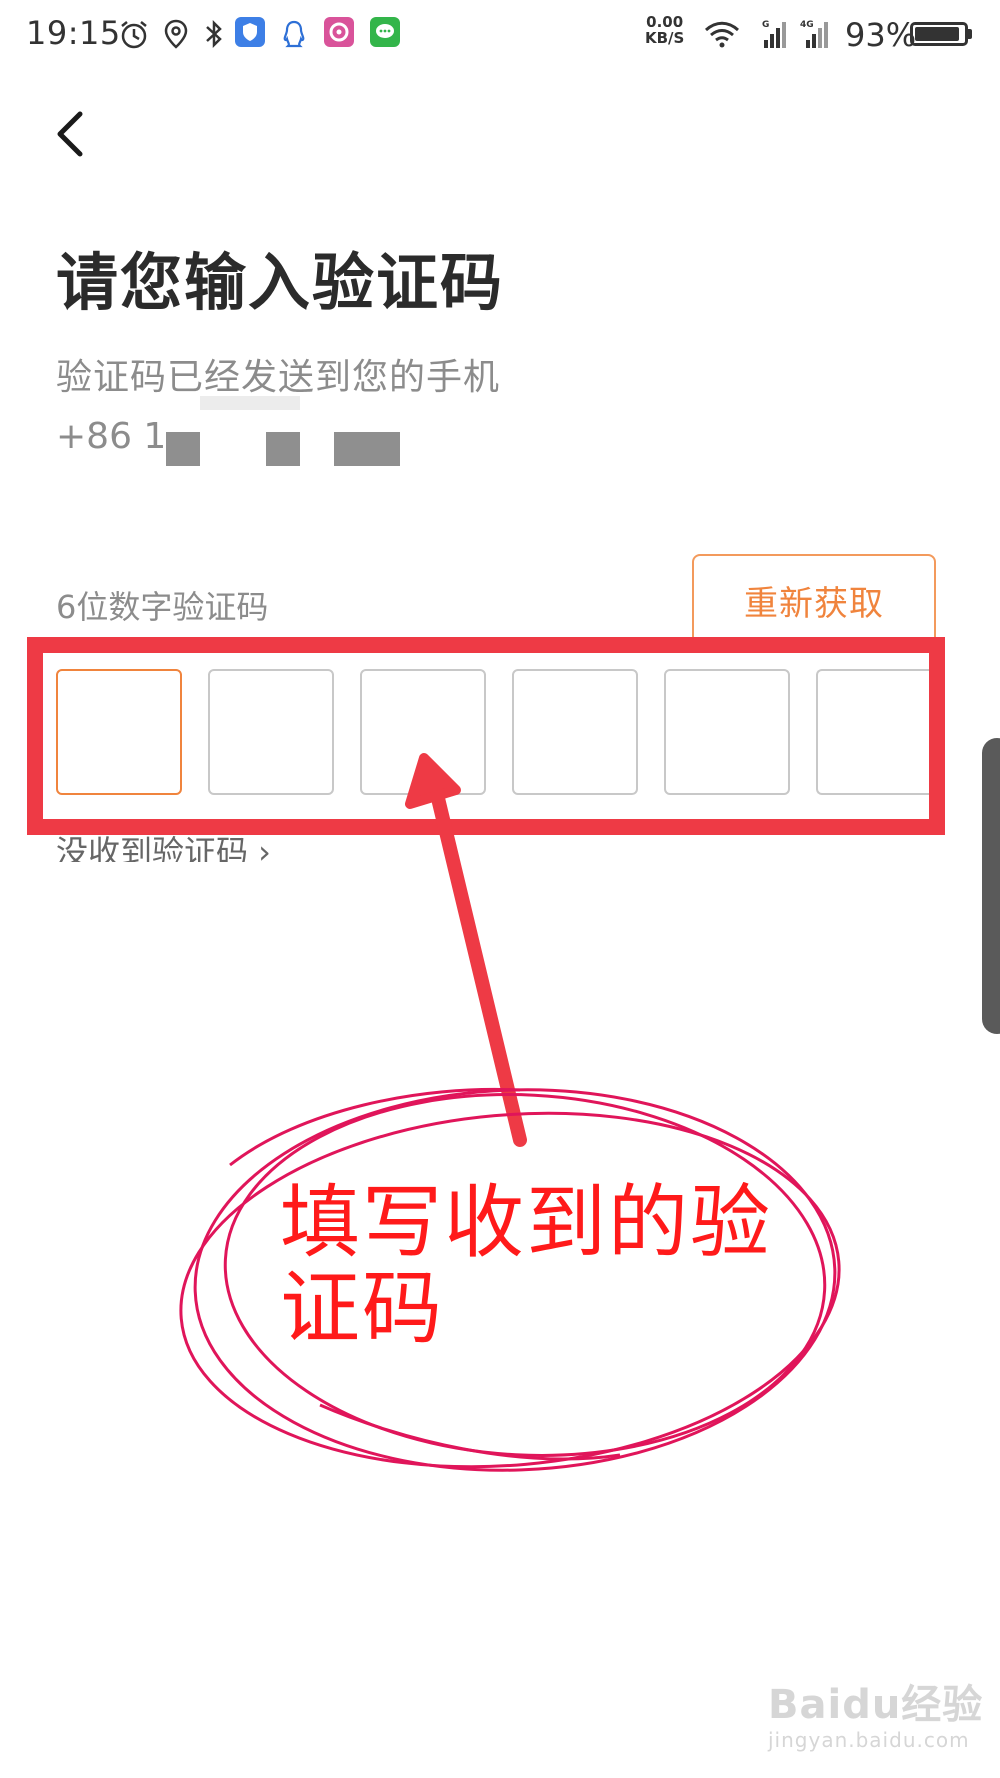 The width and height of the screenshot is (1000, 1778). I want to click on phone-mask-faint, so click(250, 403).